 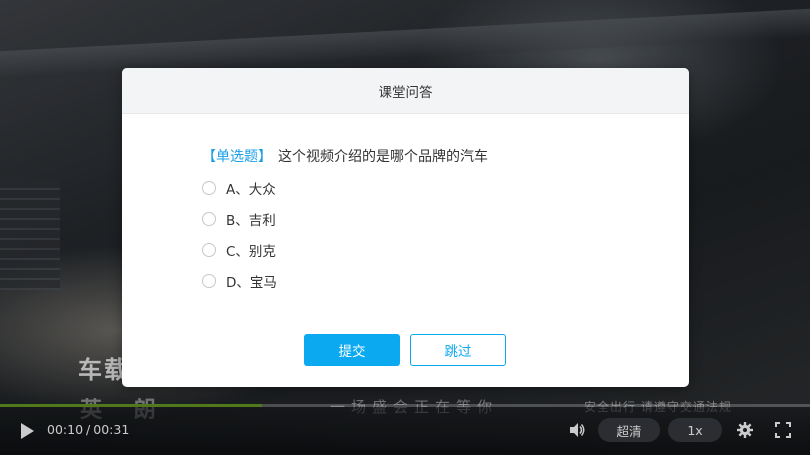 I want to click on question: 【单选题】 这个视频介绍的是哪个品牌的汽车, so click(x=345, y=156).